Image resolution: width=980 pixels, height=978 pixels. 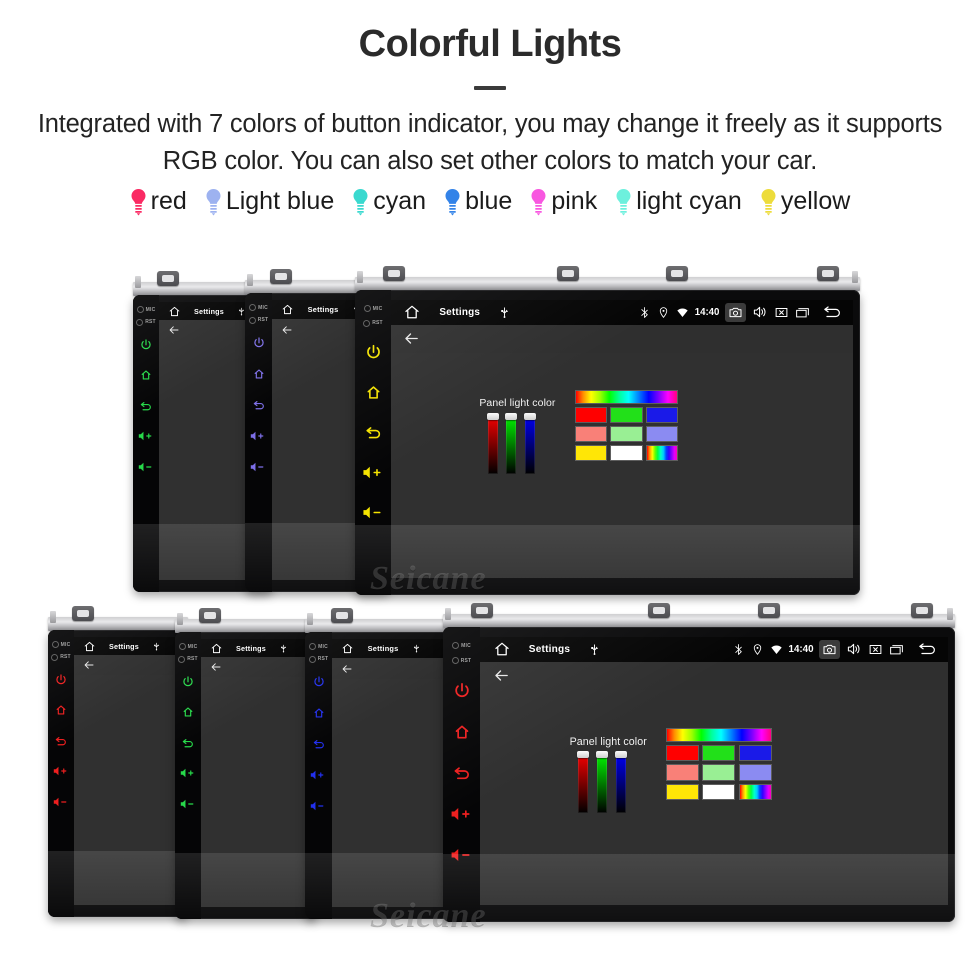 I want to click on green-slider, so click(x=511, y=444).